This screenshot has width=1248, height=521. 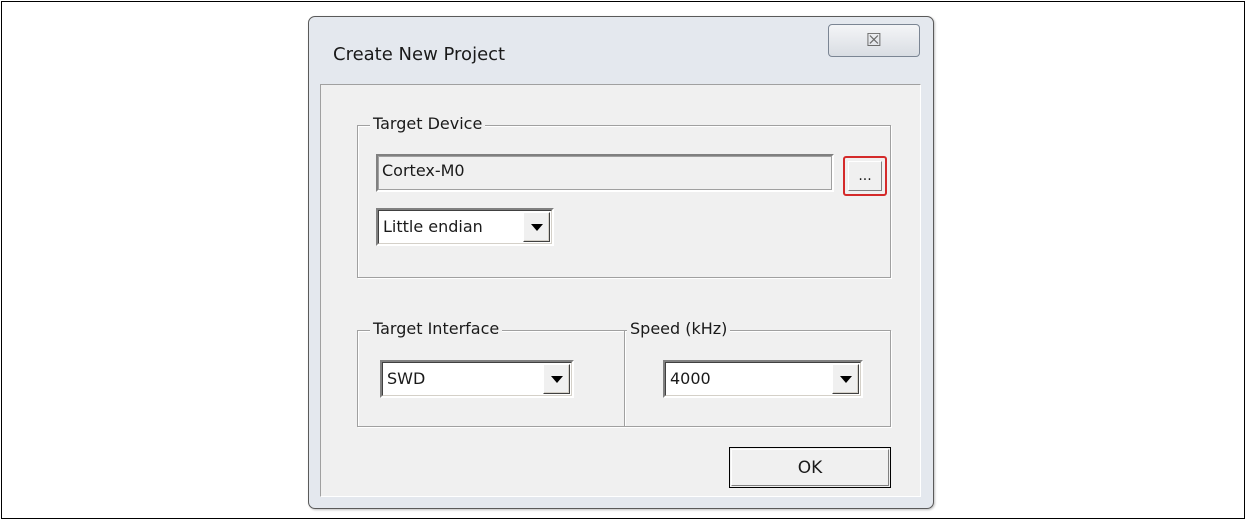 I want to click on endian-select: Little endian, so click(x=465, y=227).